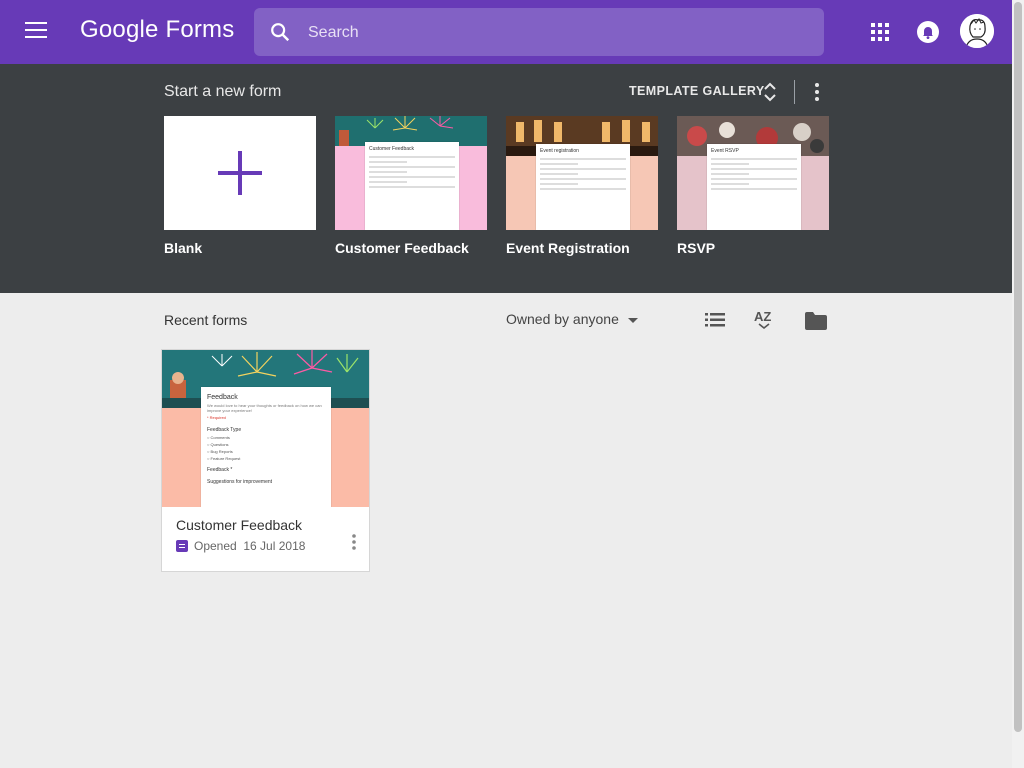  I want to click on preview-feedback-label: Feedback *, so click(220, 470).